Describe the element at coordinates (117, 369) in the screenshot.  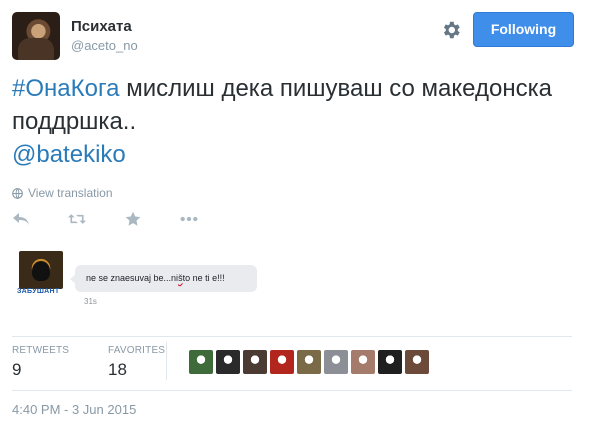
I see `favorites-count: 18` at that location.